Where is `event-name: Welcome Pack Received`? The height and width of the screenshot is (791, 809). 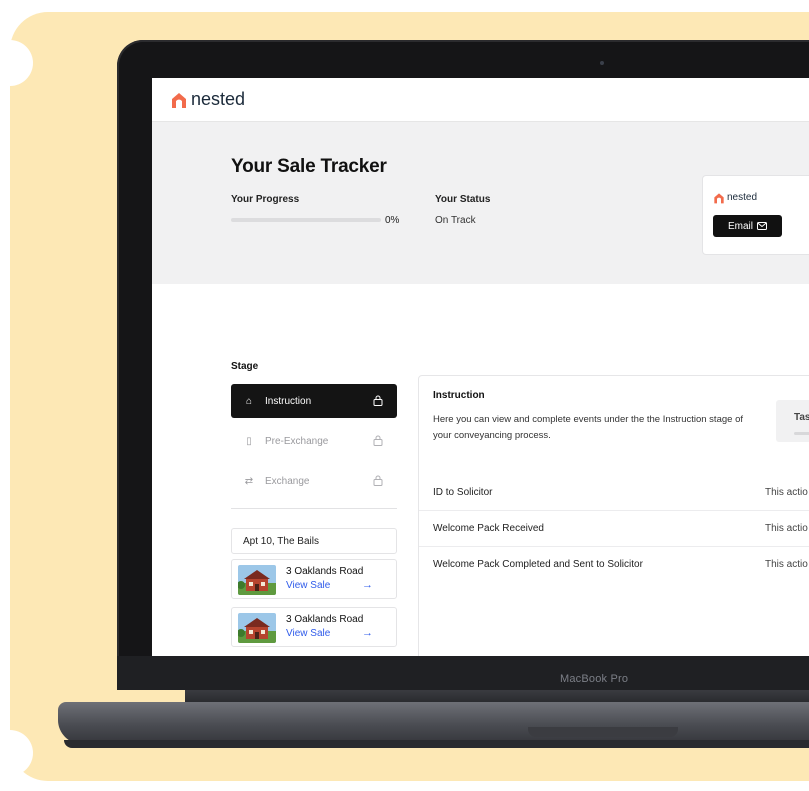
event-name: Welcome Pack Received is located at coordinates (488, 528).